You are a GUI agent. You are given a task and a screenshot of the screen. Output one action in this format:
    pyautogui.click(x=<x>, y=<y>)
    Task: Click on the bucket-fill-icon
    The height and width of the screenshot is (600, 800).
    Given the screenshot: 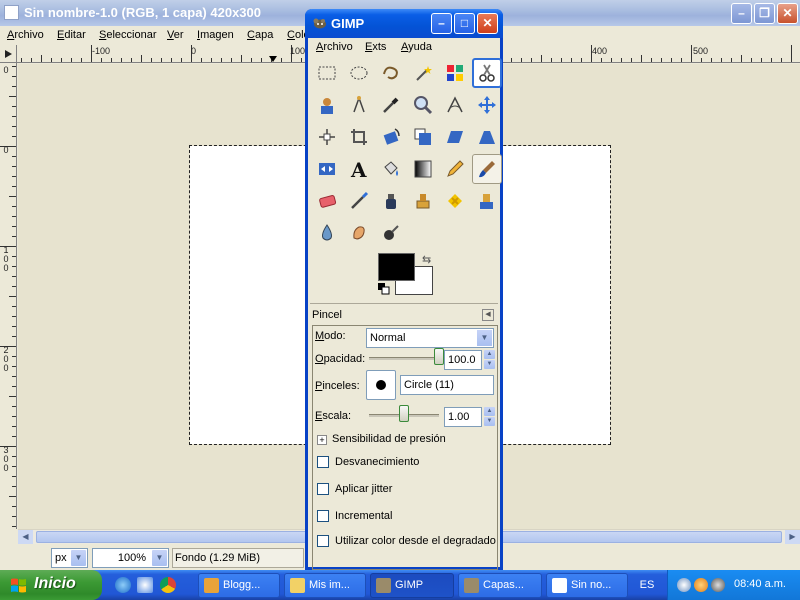 What is the action you would take?
    pyautogui.click(x=391, y=168)
    